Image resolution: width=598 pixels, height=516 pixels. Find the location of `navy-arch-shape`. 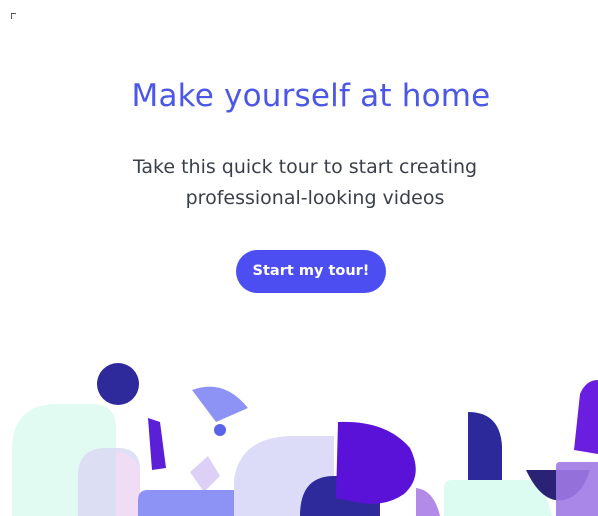

navy-arch-shape is located at coordinates (485, 446).